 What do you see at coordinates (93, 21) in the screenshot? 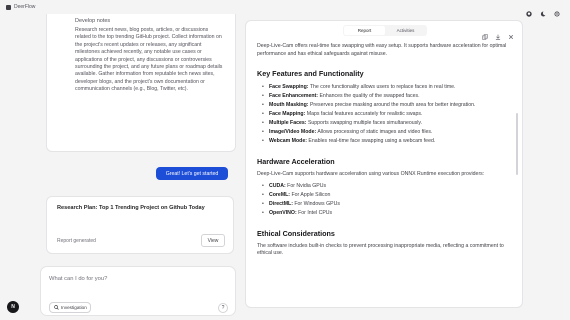
I see `notes-title: Develop notes` at bounding box center [93, 21].